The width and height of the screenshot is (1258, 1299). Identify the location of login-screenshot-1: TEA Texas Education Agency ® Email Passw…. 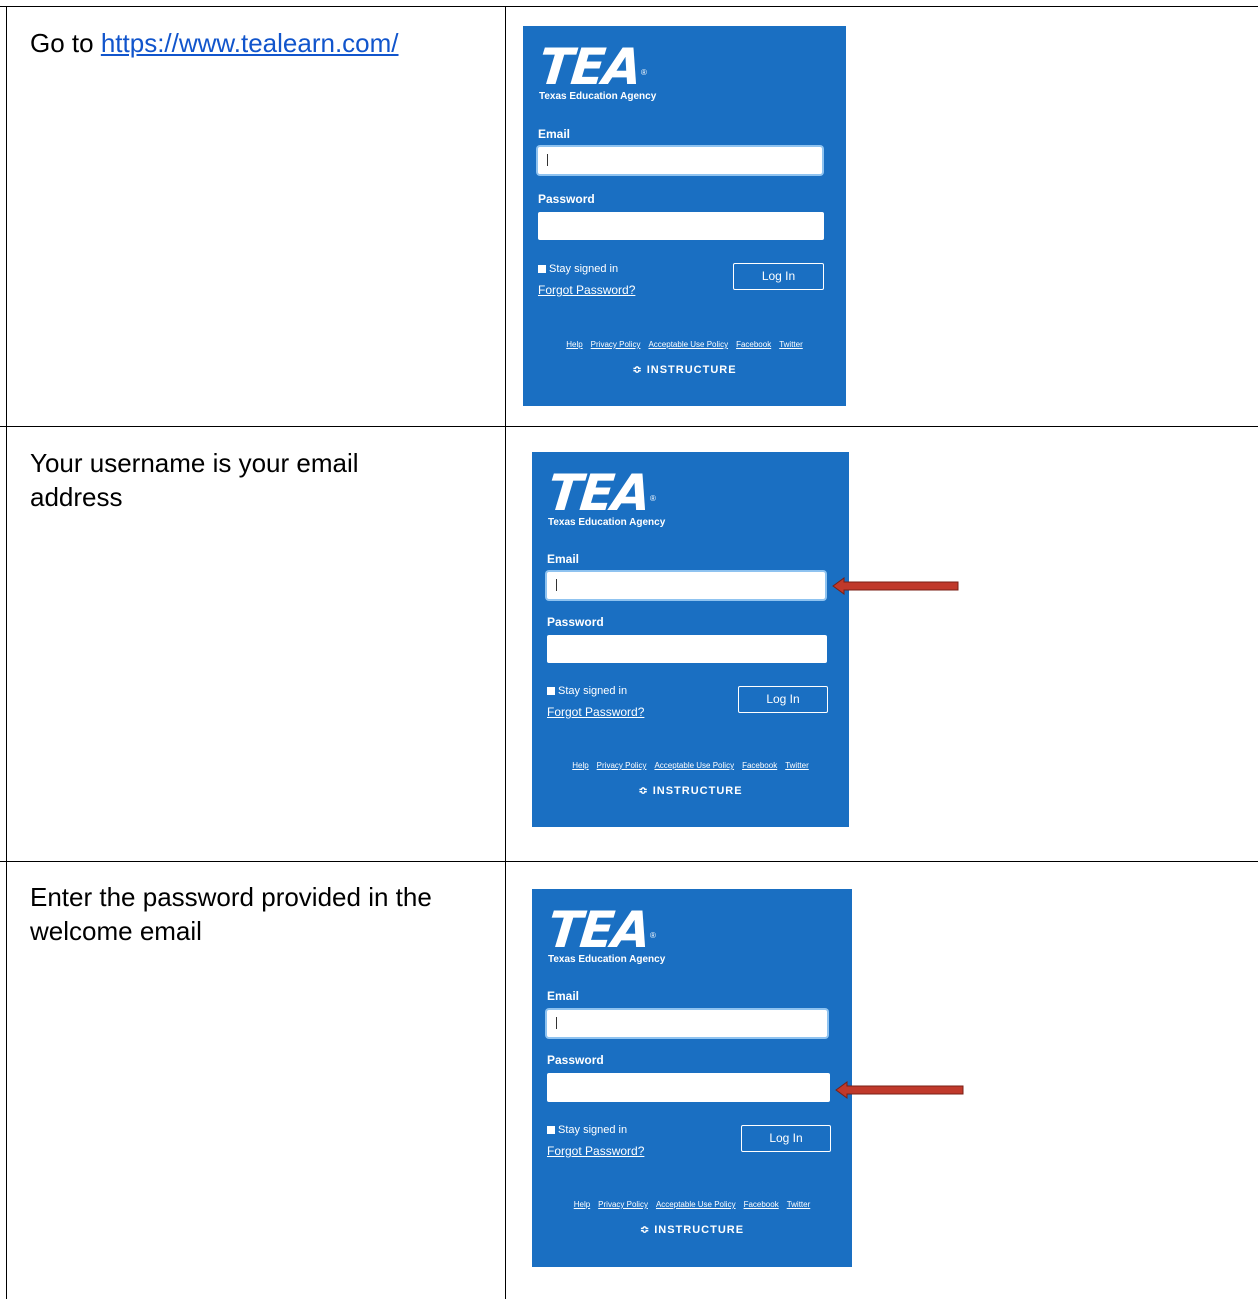
(684, 216).